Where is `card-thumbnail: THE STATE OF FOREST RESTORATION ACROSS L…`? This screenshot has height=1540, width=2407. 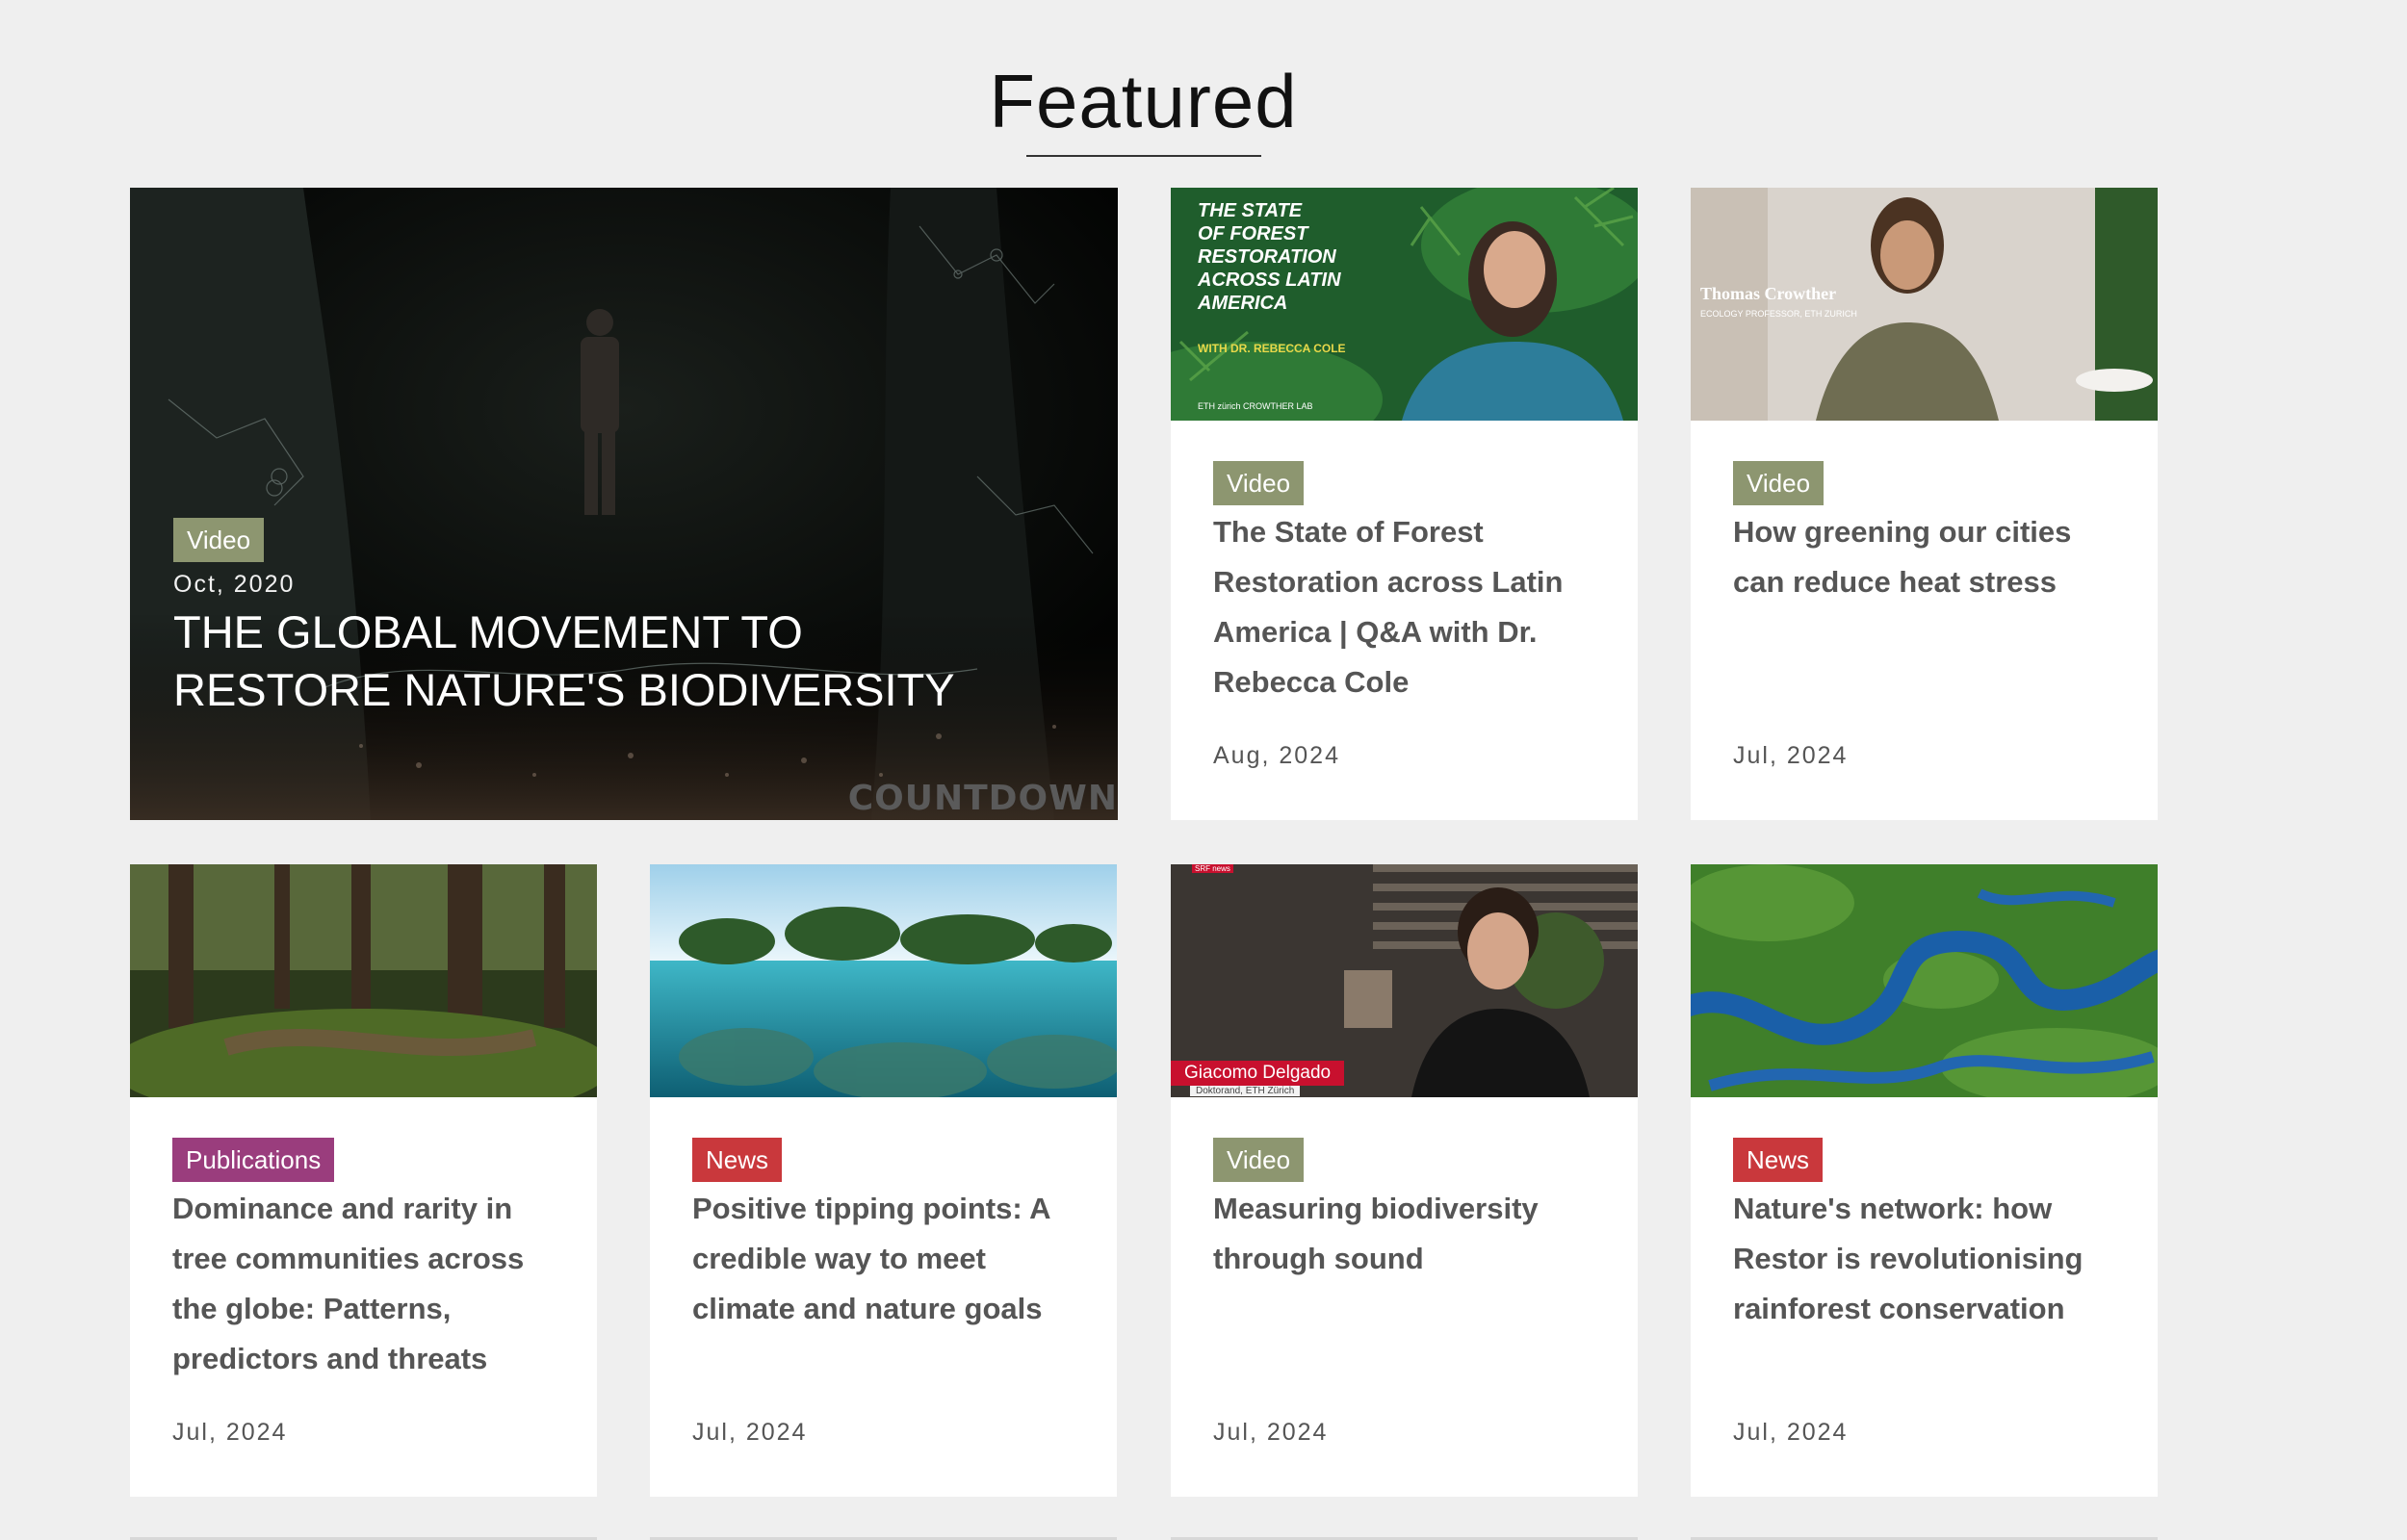
card-thumbnail: THE STATE OF FOREST RESTORATION ACROSS L… is located at coordinates (1404, 304).